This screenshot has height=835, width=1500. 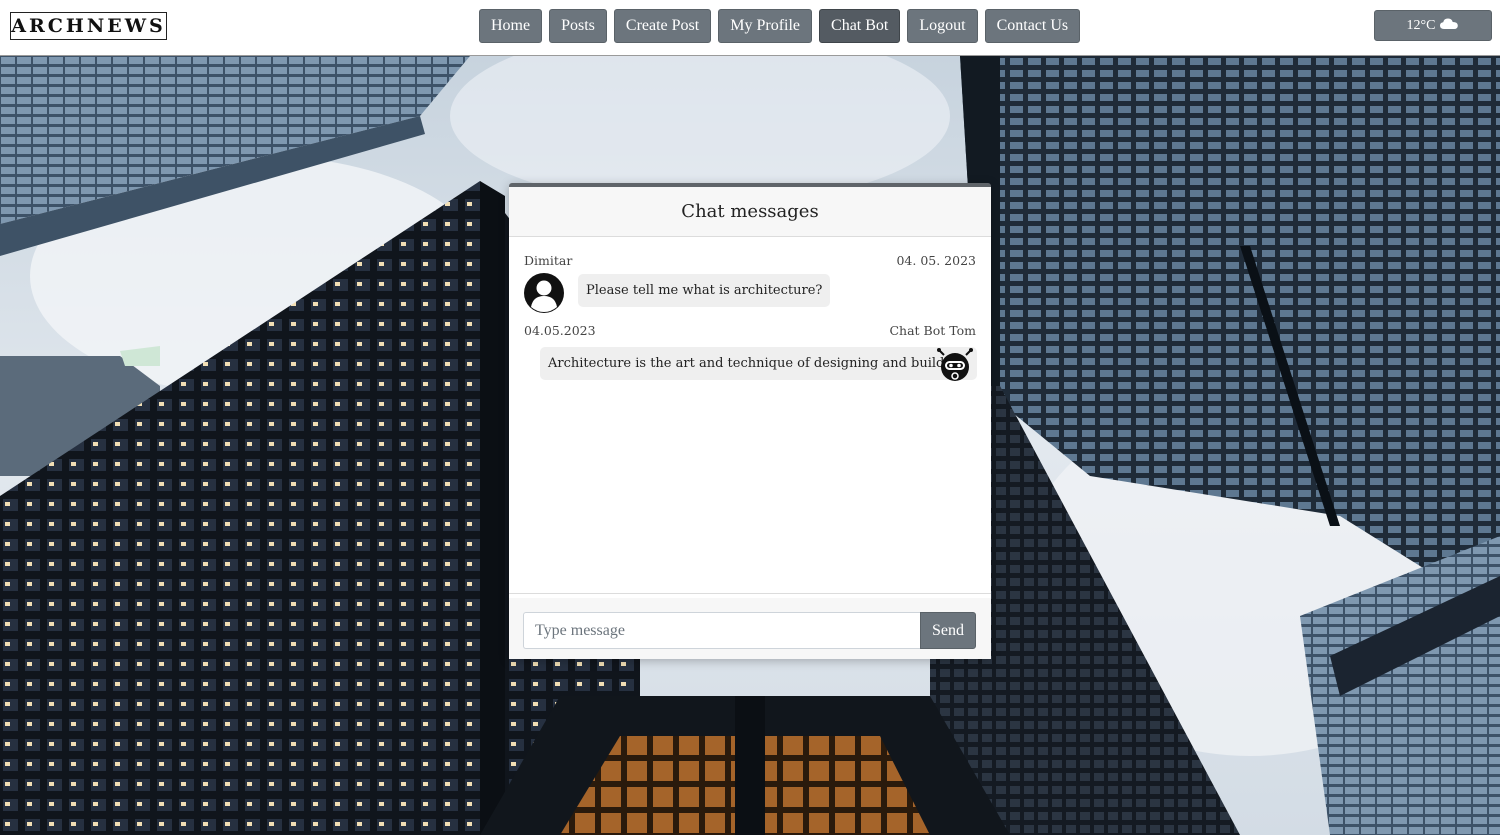 What do you see at coordinates (662, 26) in the screenshot?
I see `nav-create-post-button: Create Post` at bounding box center [662, 26].